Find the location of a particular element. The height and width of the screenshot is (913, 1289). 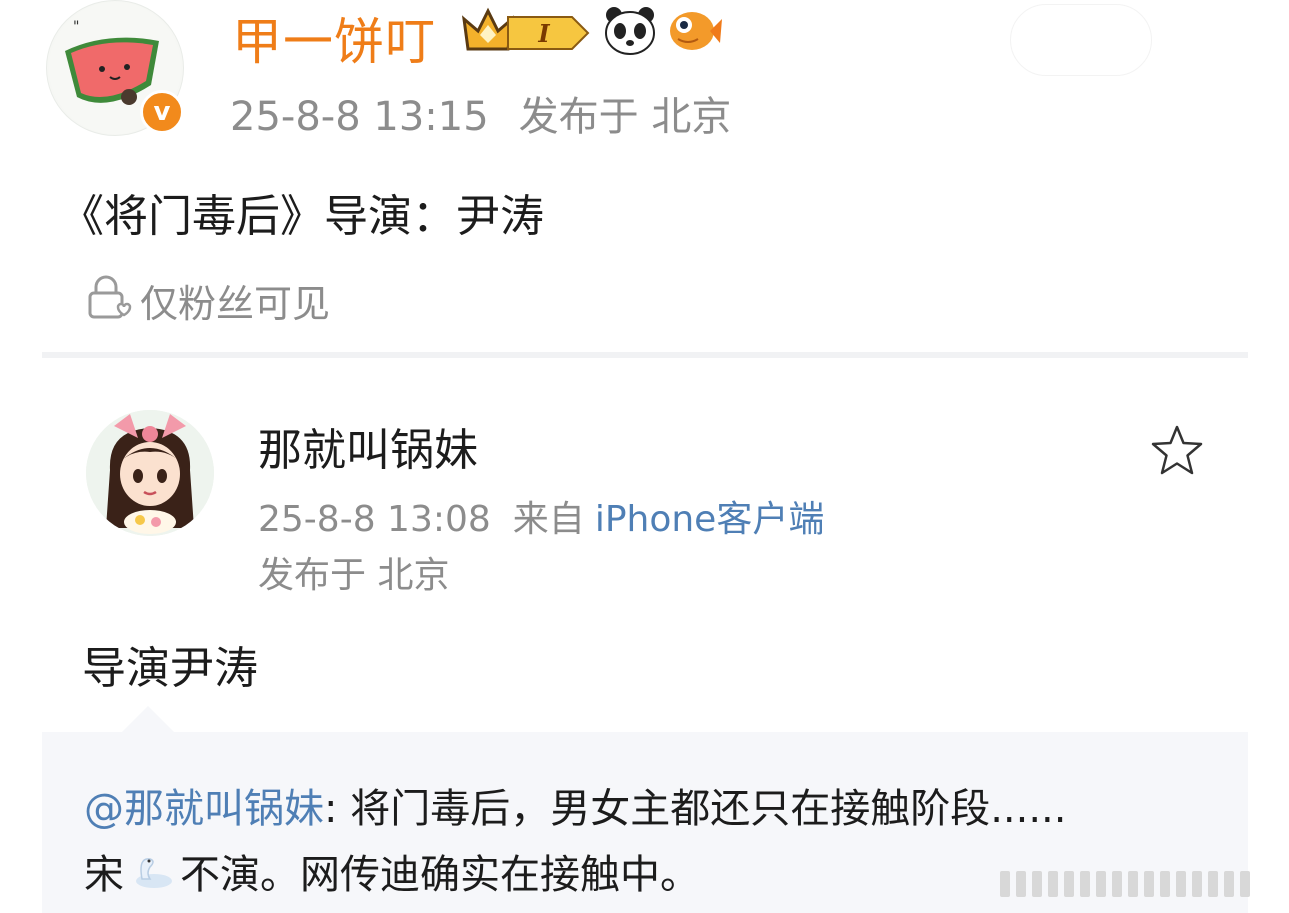

follow-button-ghost is located at coordinates (1081, 40).